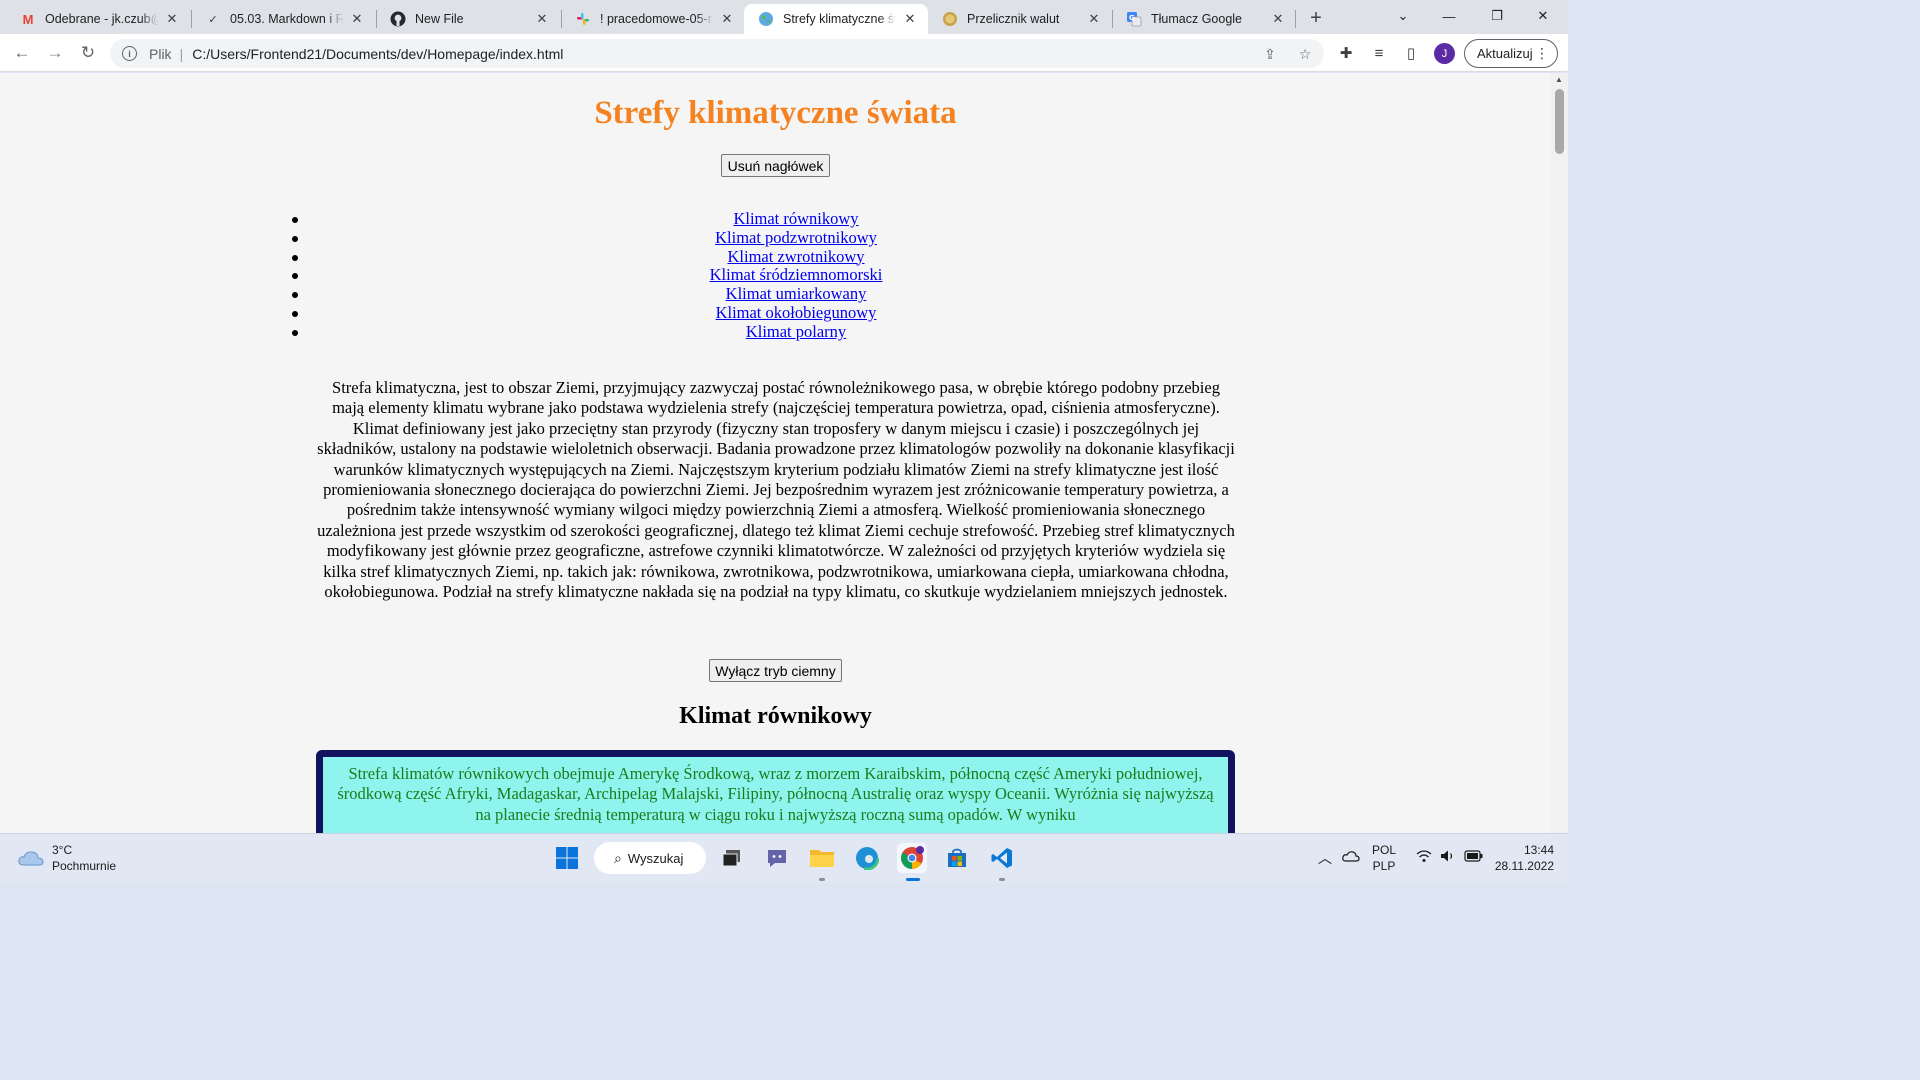 This screenshot has width=1920, height=1080. I want to click on nav-link-okolobiegunowy: Klimat okołobiegunowy, so click(796, 312).